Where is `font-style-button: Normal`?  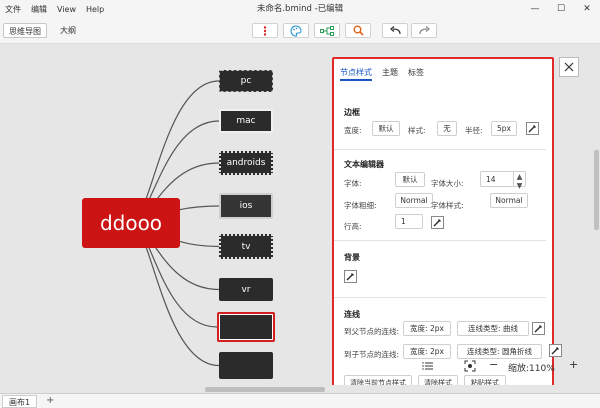 font-style-button: Normal is located at coordinates (509, 200).